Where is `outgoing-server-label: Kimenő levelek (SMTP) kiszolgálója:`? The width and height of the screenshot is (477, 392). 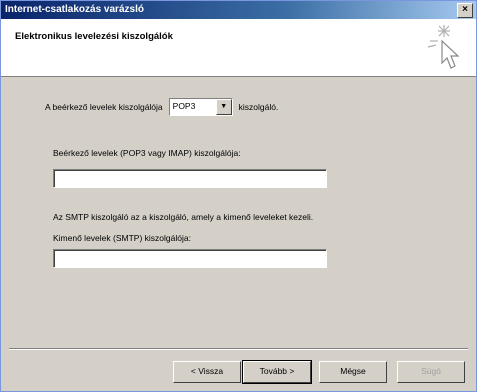 outgoing-server-label: Kimenő levelek (SMTP) kiszolgálója: is located at coordinates (122, 238).